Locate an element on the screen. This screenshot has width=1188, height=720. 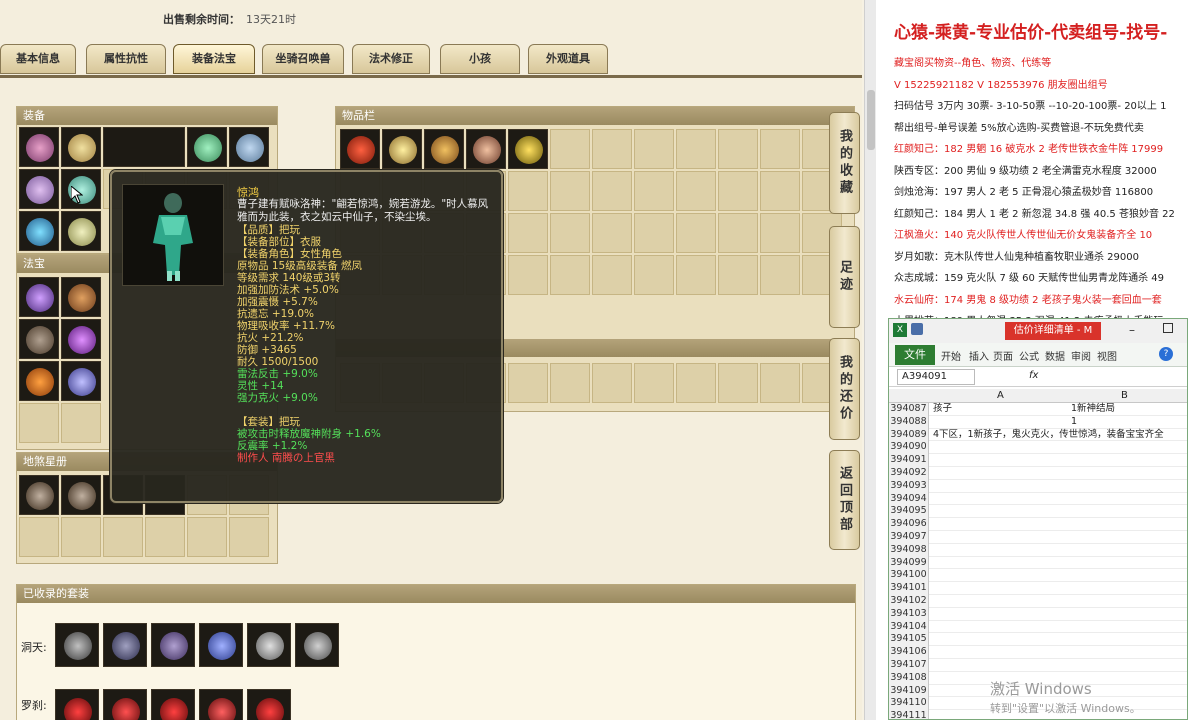
column-header-b: B is located at coordinates (1124, 395).